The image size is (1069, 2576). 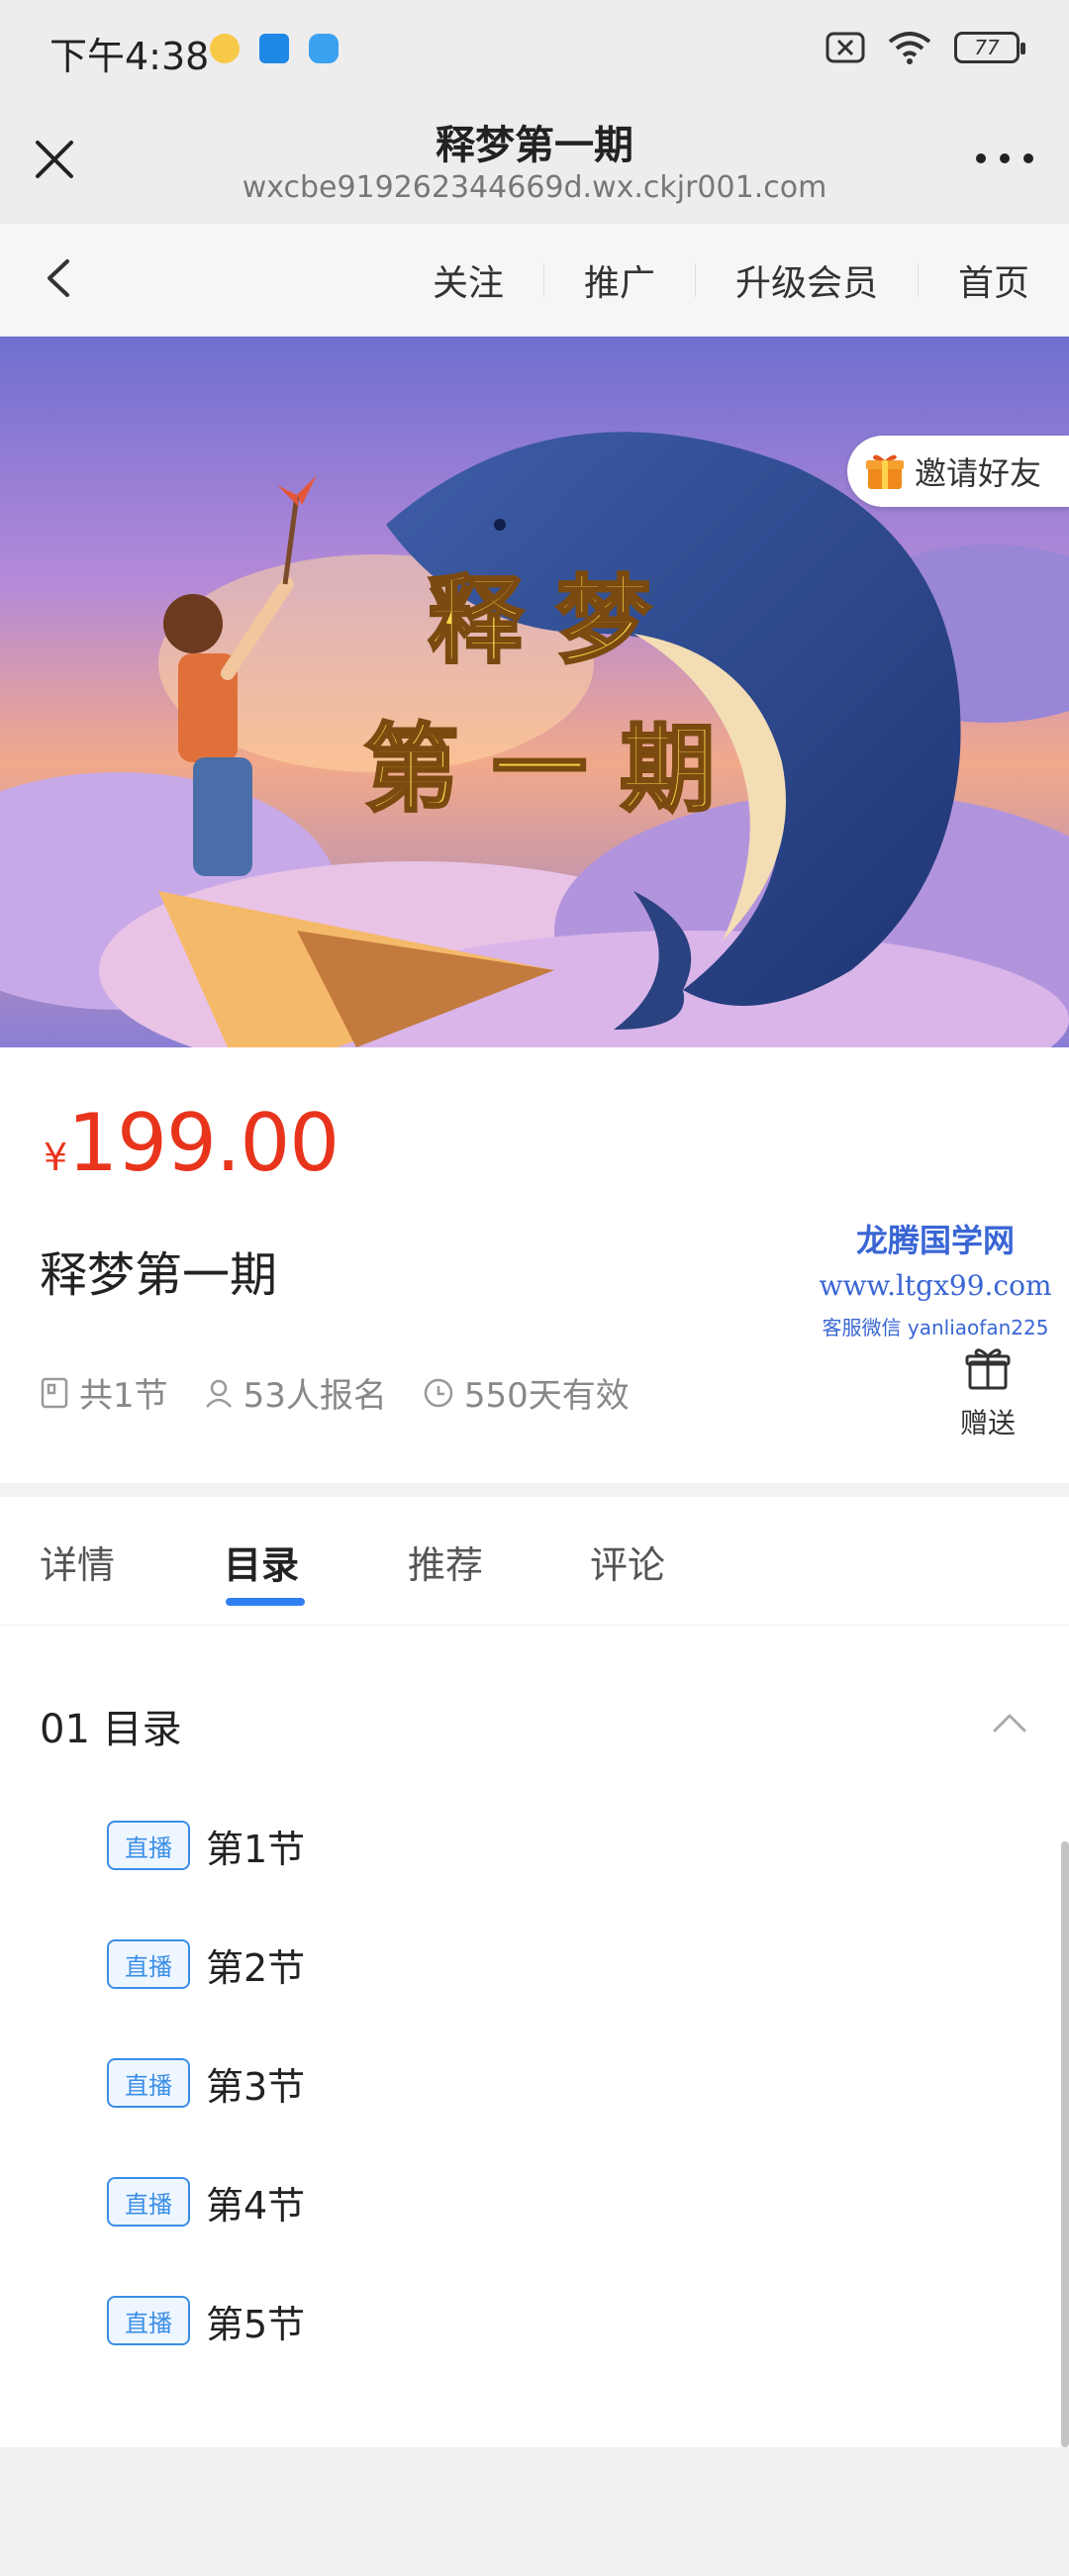 I want to click on page-title: 释梦第一期, so click(x=534, y=146).